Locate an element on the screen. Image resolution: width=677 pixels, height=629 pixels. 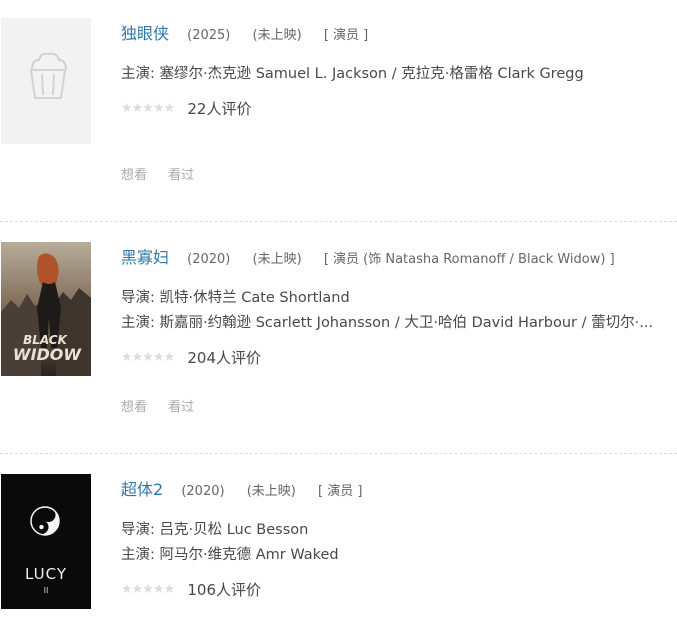
director-line: 导演: 吕克·贝松 Luc Besson is located at coordinates (215, 530).